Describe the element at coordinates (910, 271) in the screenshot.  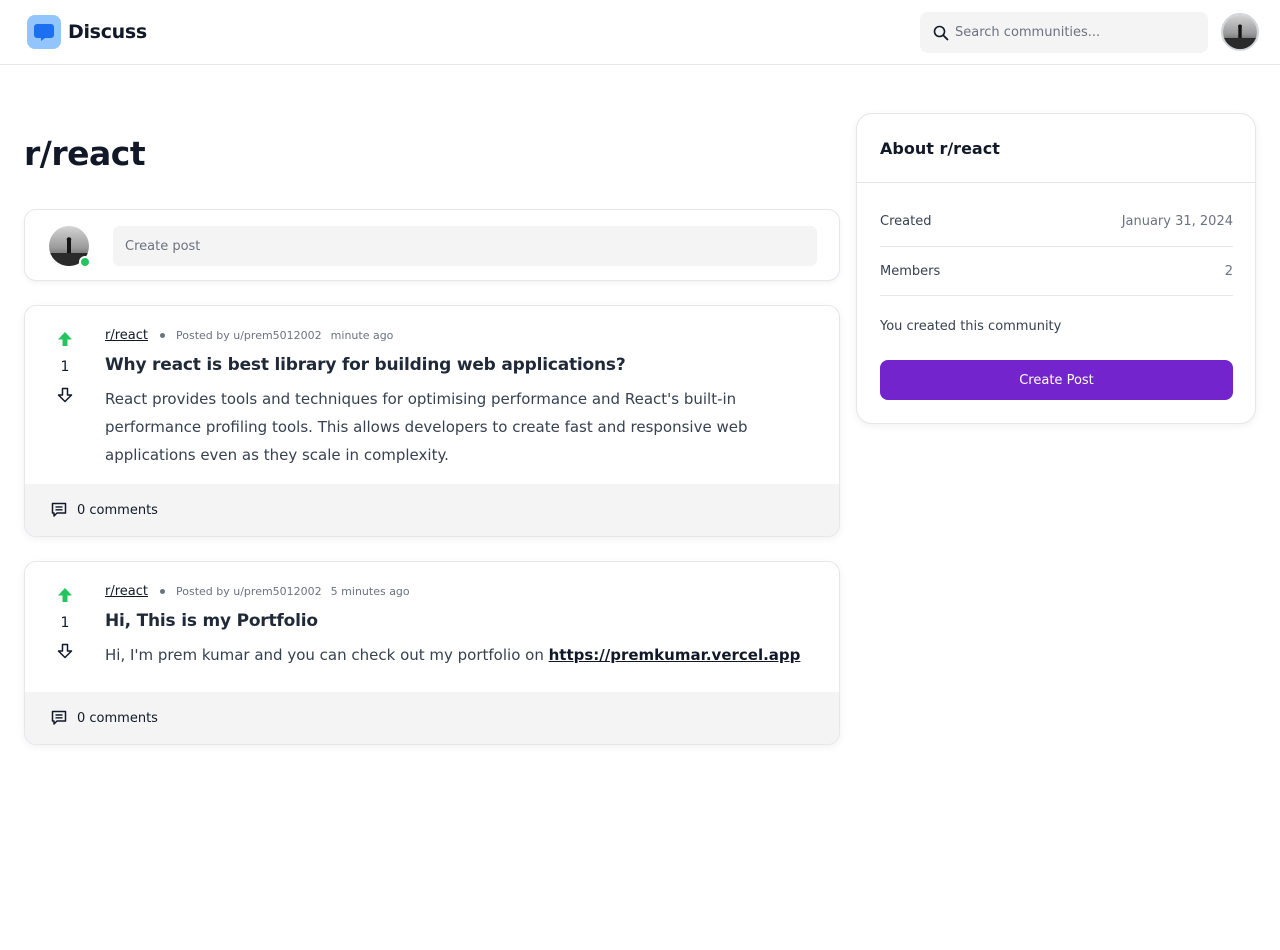
I see `members-label: Members` at that location.